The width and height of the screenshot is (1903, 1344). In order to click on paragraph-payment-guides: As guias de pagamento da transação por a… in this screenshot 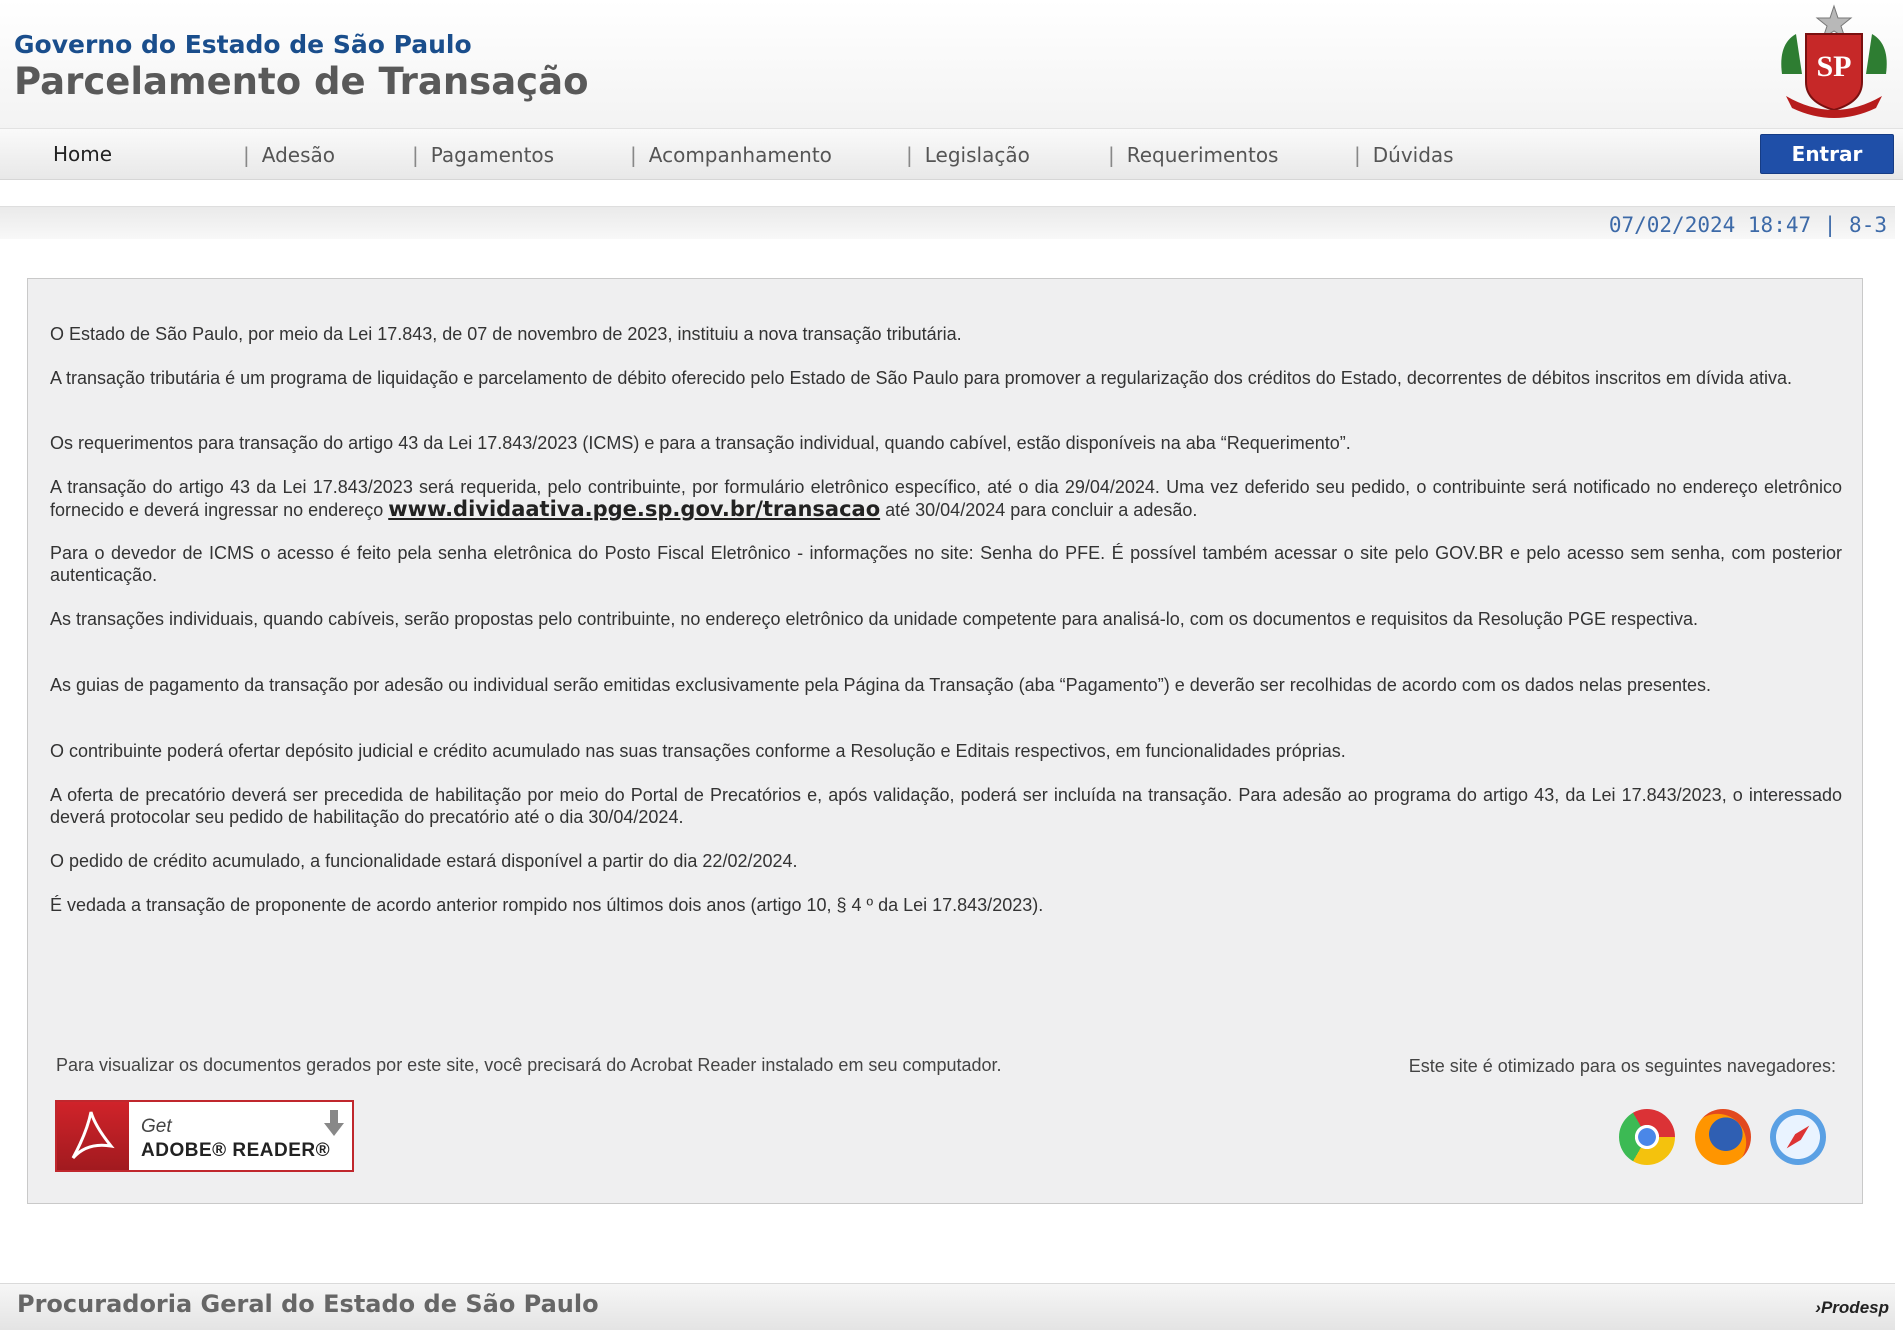, I will do `click(881, 685)`.